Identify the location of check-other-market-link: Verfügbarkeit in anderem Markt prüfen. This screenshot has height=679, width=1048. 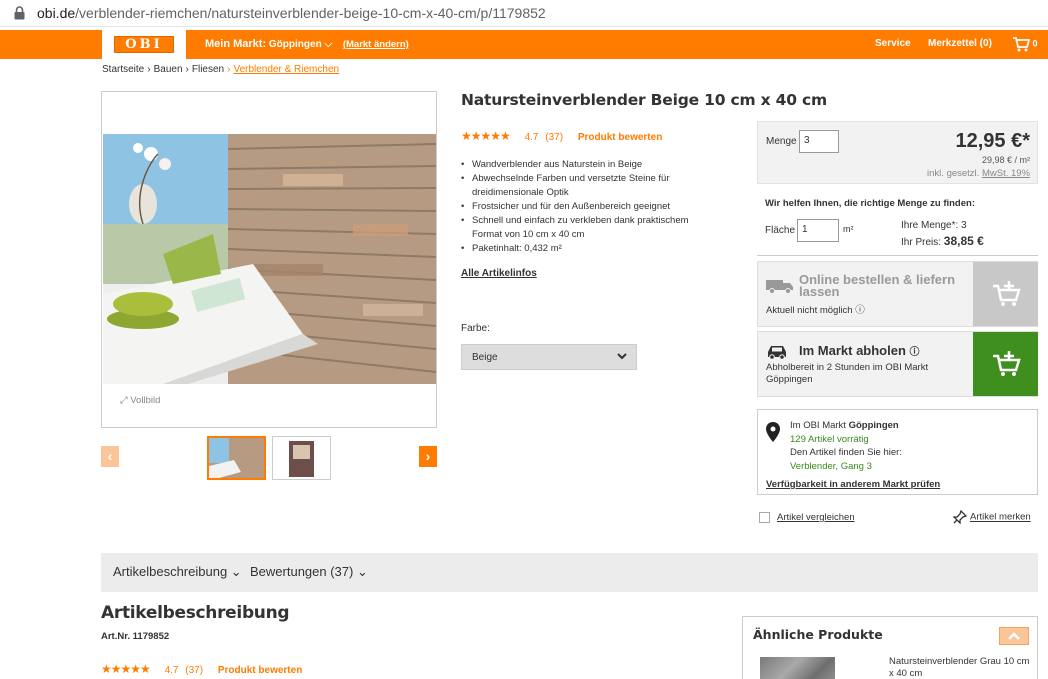
(853, 484).